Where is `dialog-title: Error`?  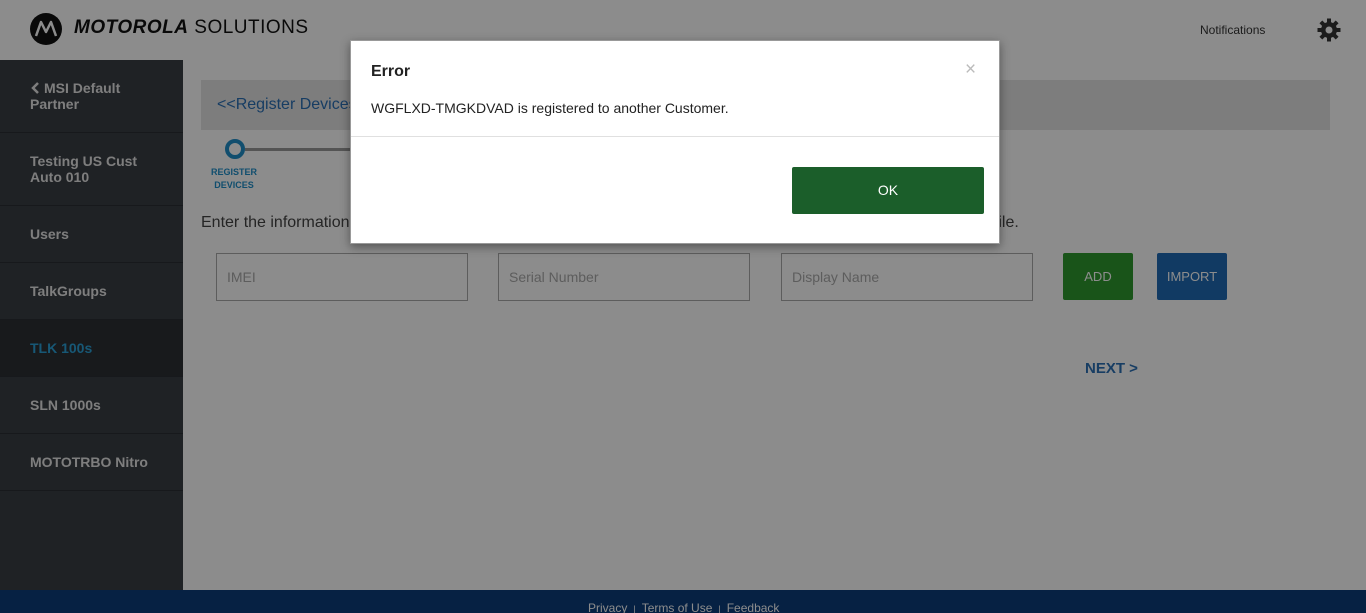 dialog-title: Error is located at coordinates (391, 71).